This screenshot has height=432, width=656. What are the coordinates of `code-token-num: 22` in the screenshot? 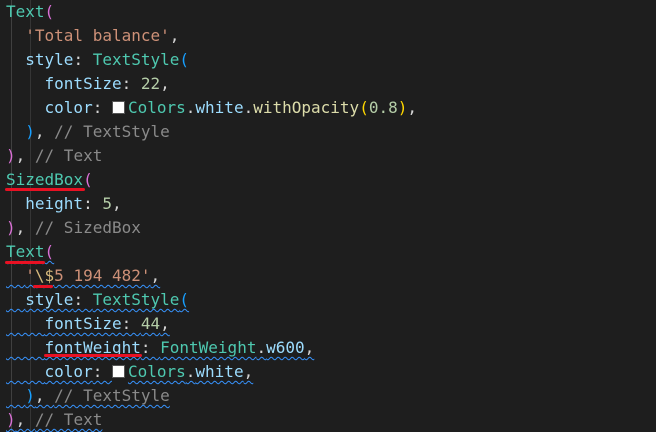 It's located at (150, 83).